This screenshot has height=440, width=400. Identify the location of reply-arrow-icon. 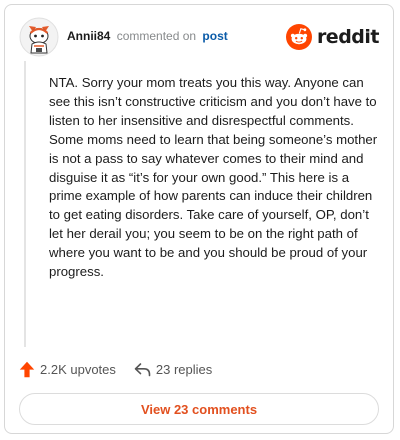
(142, 369).